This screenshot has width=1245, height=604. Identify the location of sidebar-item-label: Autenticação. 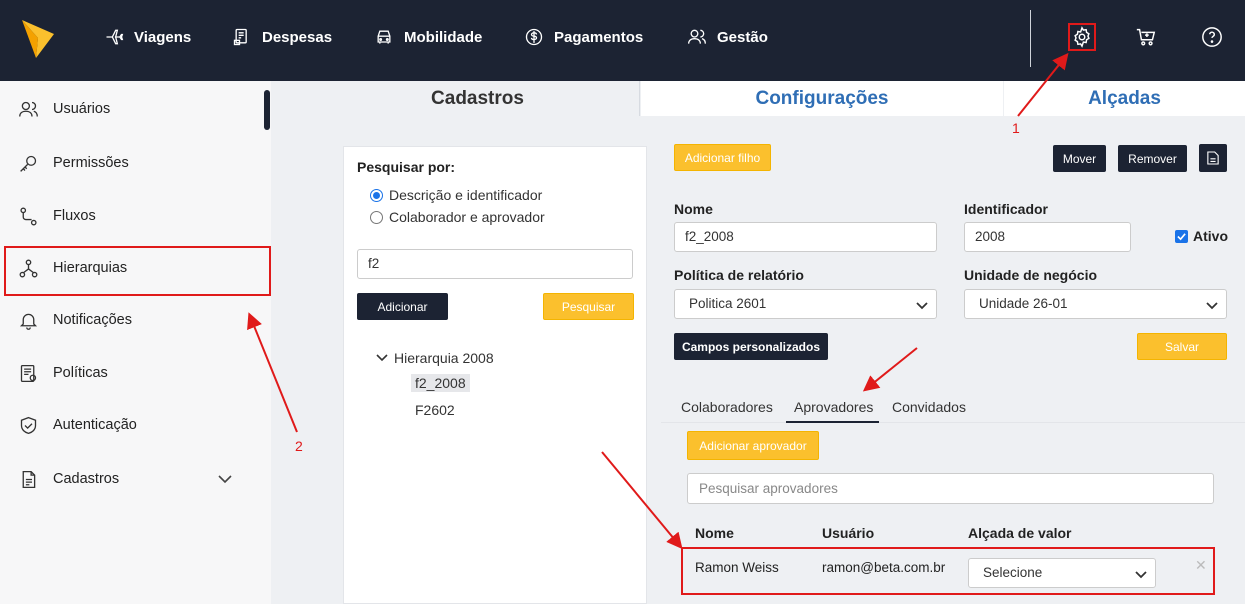
(95, 425).